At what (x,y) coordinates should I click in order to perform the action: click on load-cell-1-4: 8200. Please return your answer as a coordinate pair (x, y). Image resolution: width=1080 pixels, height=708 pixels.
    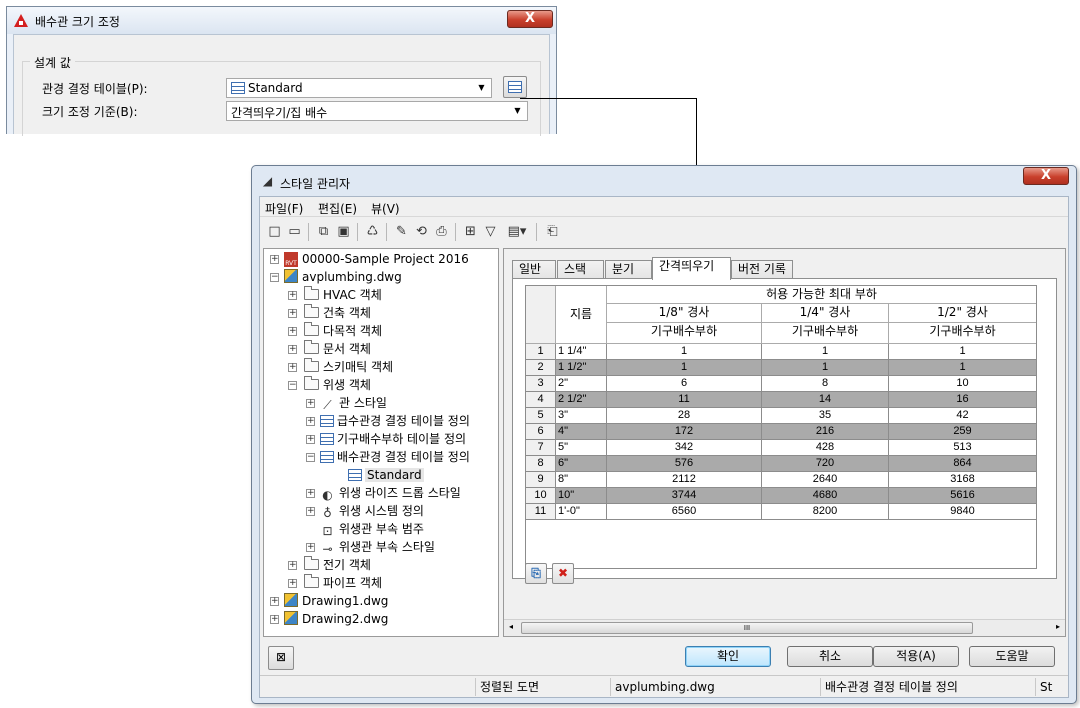
    Looking at the image, I should click on (825, 512).